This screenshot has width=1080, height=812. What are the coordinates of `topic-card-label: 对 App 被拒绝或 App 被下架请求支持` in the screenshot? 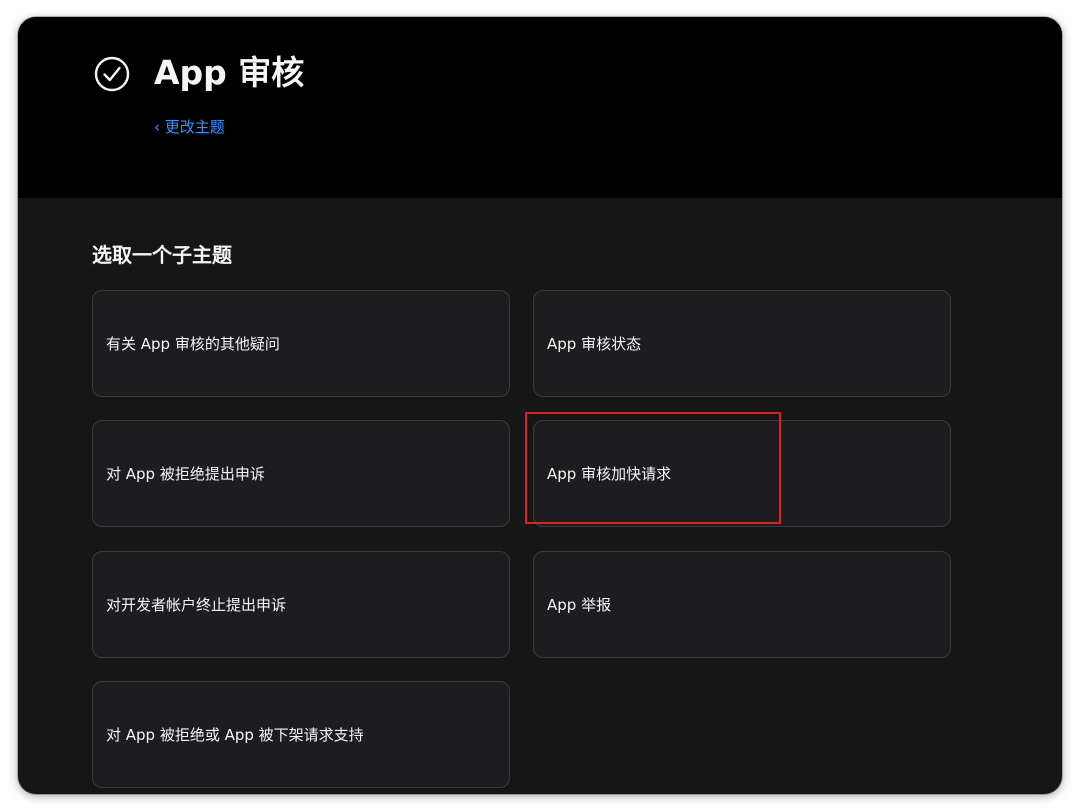 It's located at (235, 735).